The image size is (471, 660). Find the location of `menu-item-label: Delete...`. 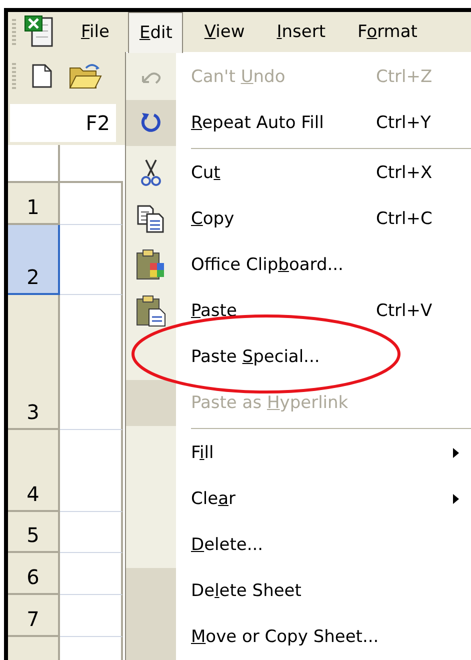

menu-item-label: Delete... is located at coordinates (227, 545).